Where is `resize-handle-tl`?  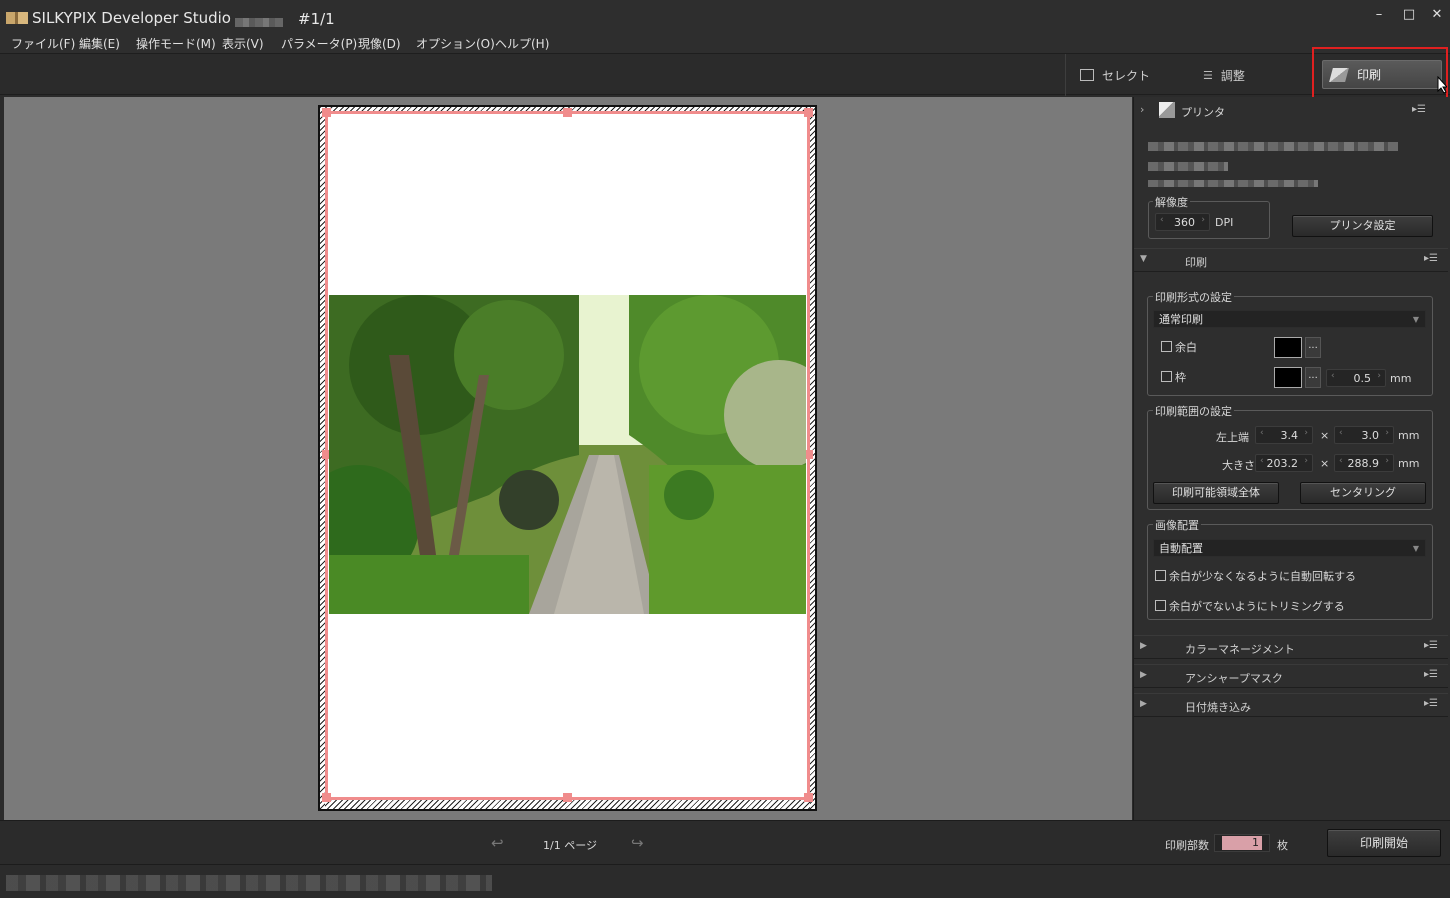 resize-handle-tl is located at coordinates (326, 112).